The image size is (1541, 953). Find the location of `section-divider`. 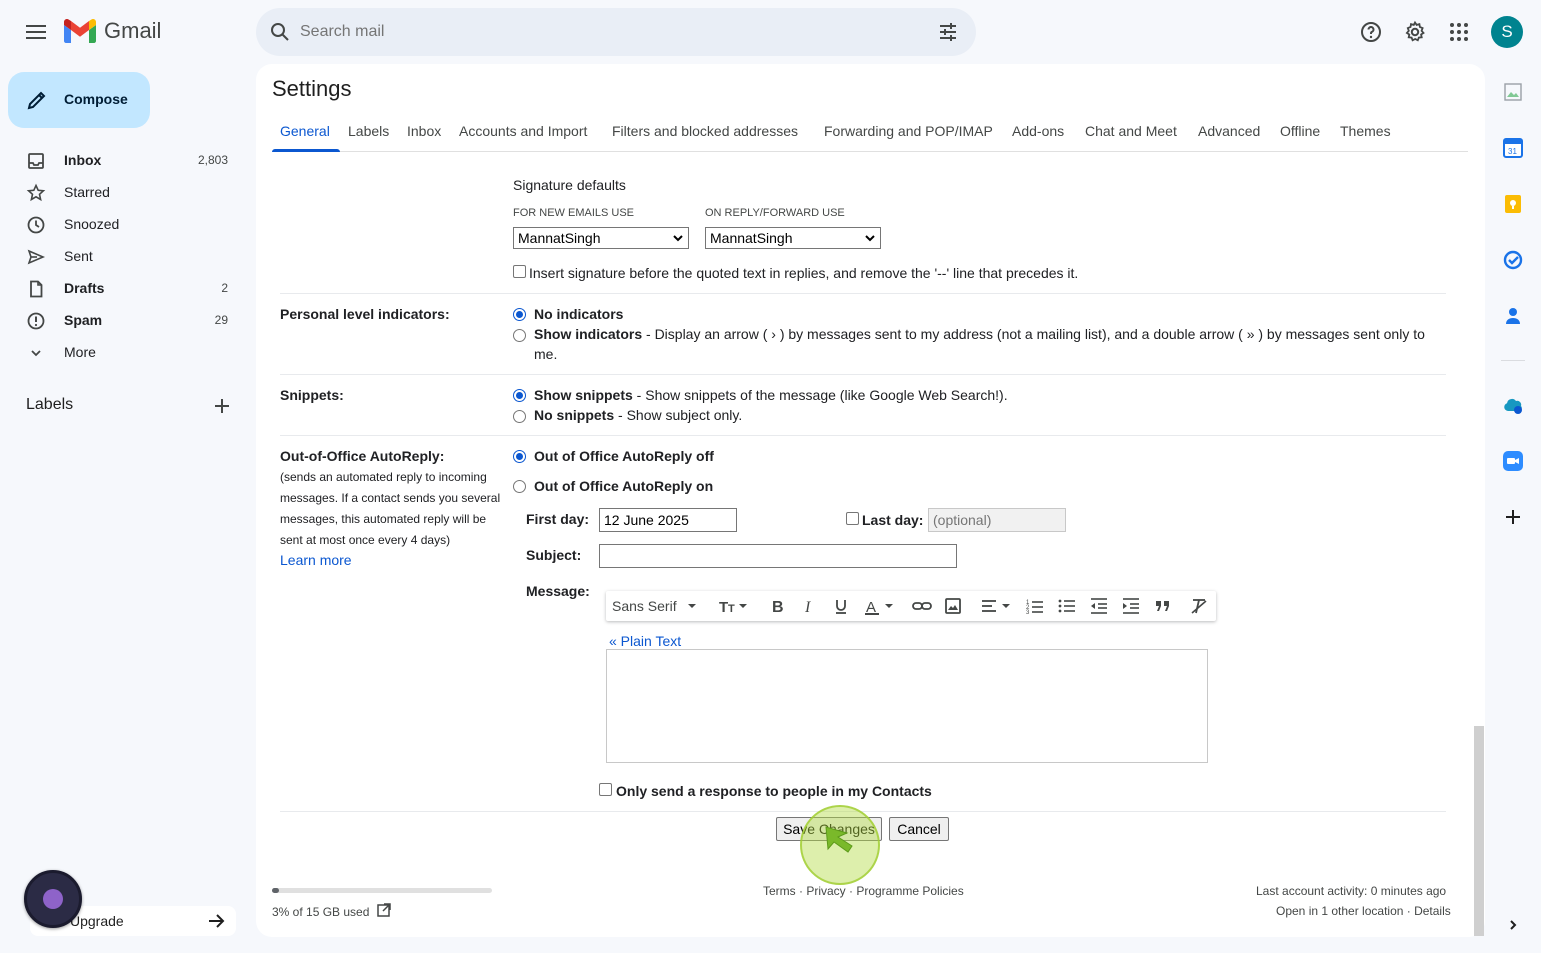

section-divider is located at coordinates (863, 293).